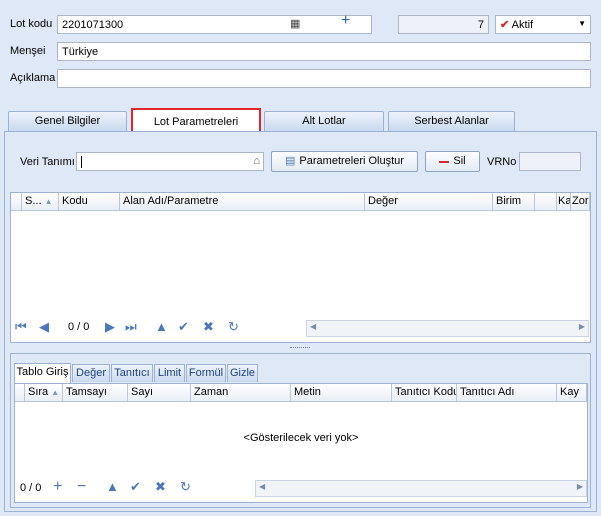 This screenshot has width=601, height=516. I want to click on subtab-formul: Formül, so click(206, 373).